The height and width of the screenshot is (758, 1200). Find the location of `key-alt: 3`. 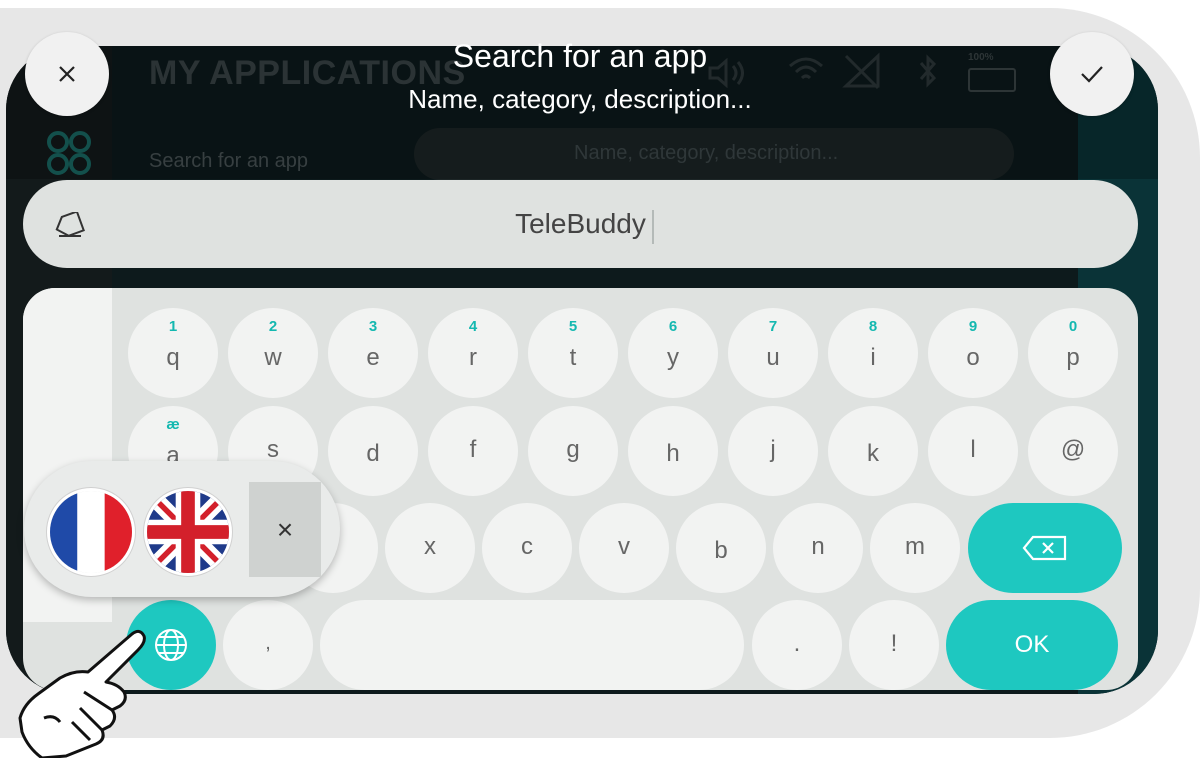

key-alt: 3 is located at coordinates (373, 326).